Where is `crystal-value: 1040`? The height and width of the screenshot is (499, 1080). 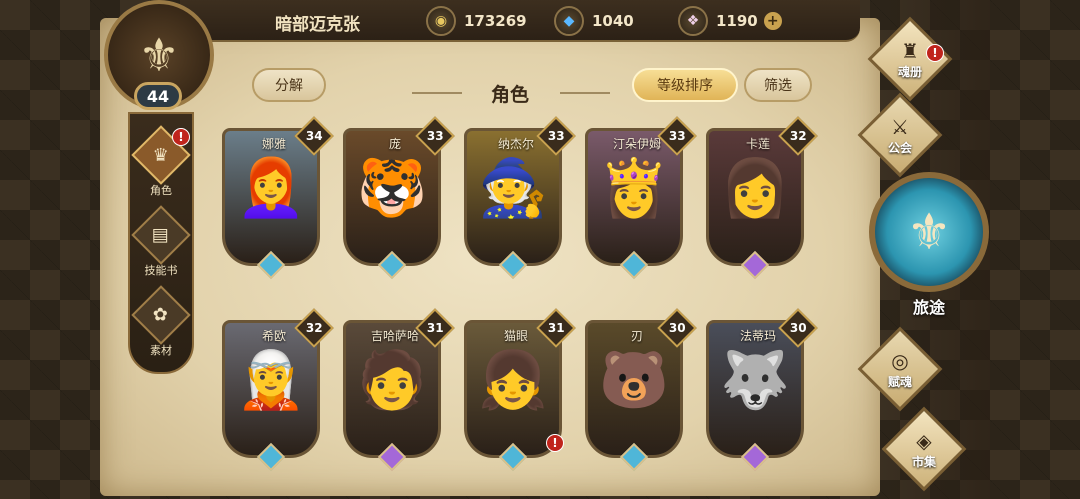
crystal-value: 1040 is located at coordinates (613, 21).